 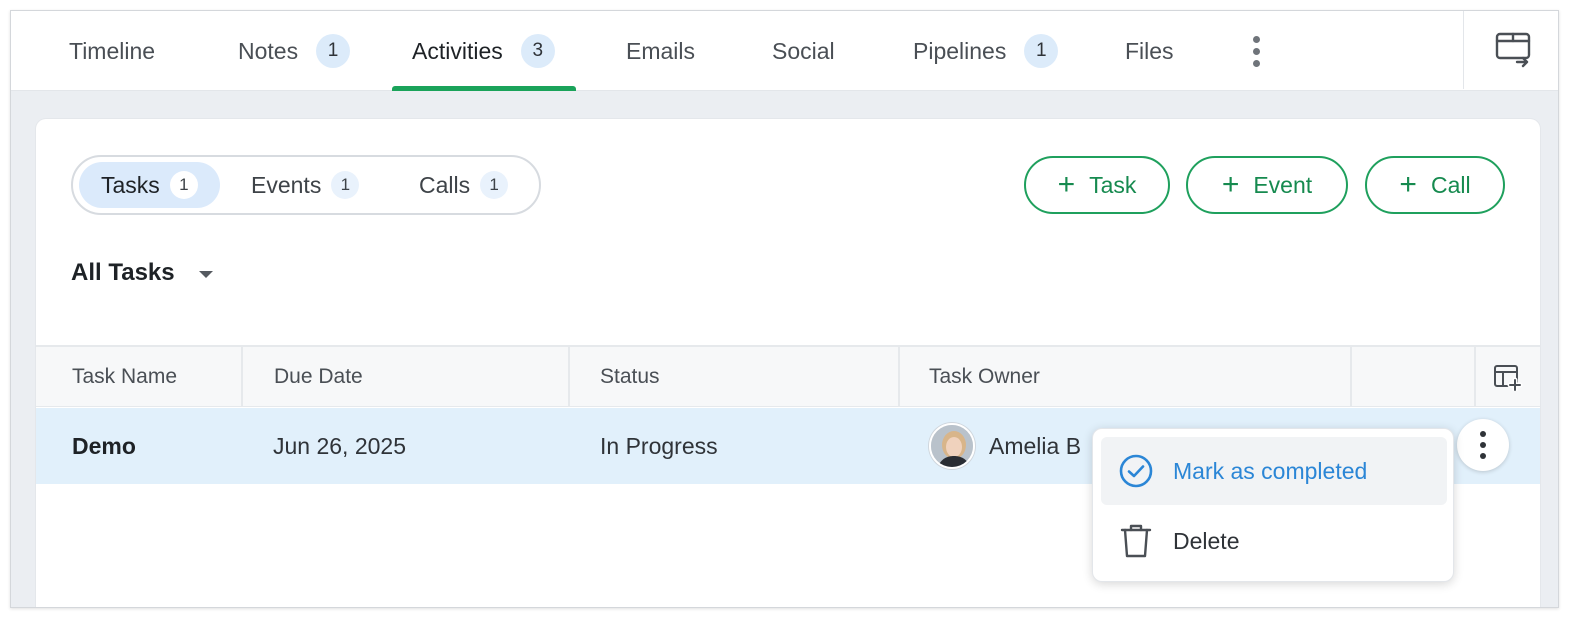 What do you see at coordinates (537, 51) in the screenshot?
I see `tab-count-badge: 3` at bounding box center [537, 51].